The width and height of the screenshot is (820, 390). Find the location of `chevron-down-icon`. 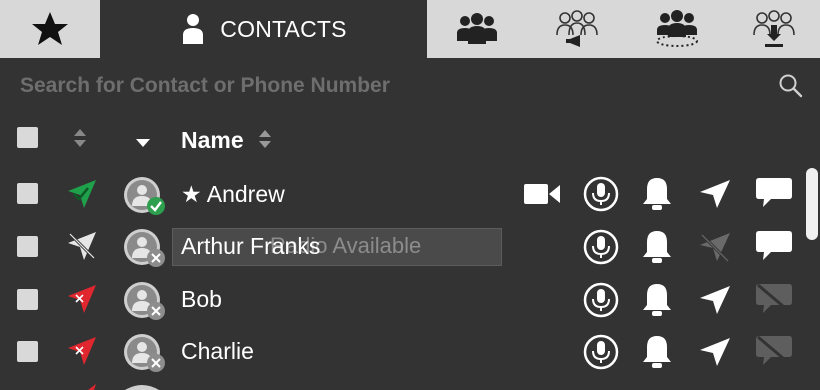

chevron-down-icon is located at coordinates (143, 143).